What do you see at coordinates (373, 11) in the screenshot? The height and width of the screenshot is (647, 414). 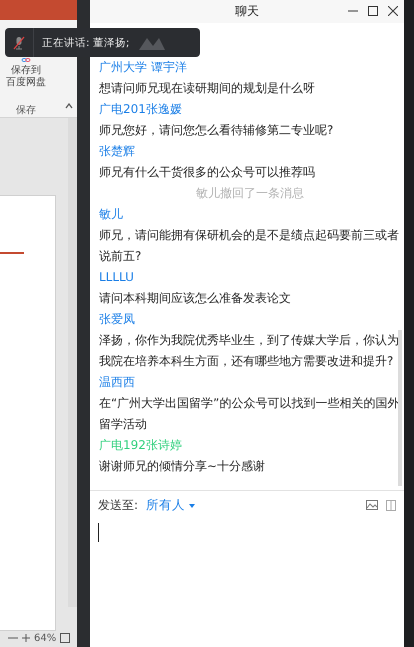 I see `maximize-icon` at bounding box center [373, 11].